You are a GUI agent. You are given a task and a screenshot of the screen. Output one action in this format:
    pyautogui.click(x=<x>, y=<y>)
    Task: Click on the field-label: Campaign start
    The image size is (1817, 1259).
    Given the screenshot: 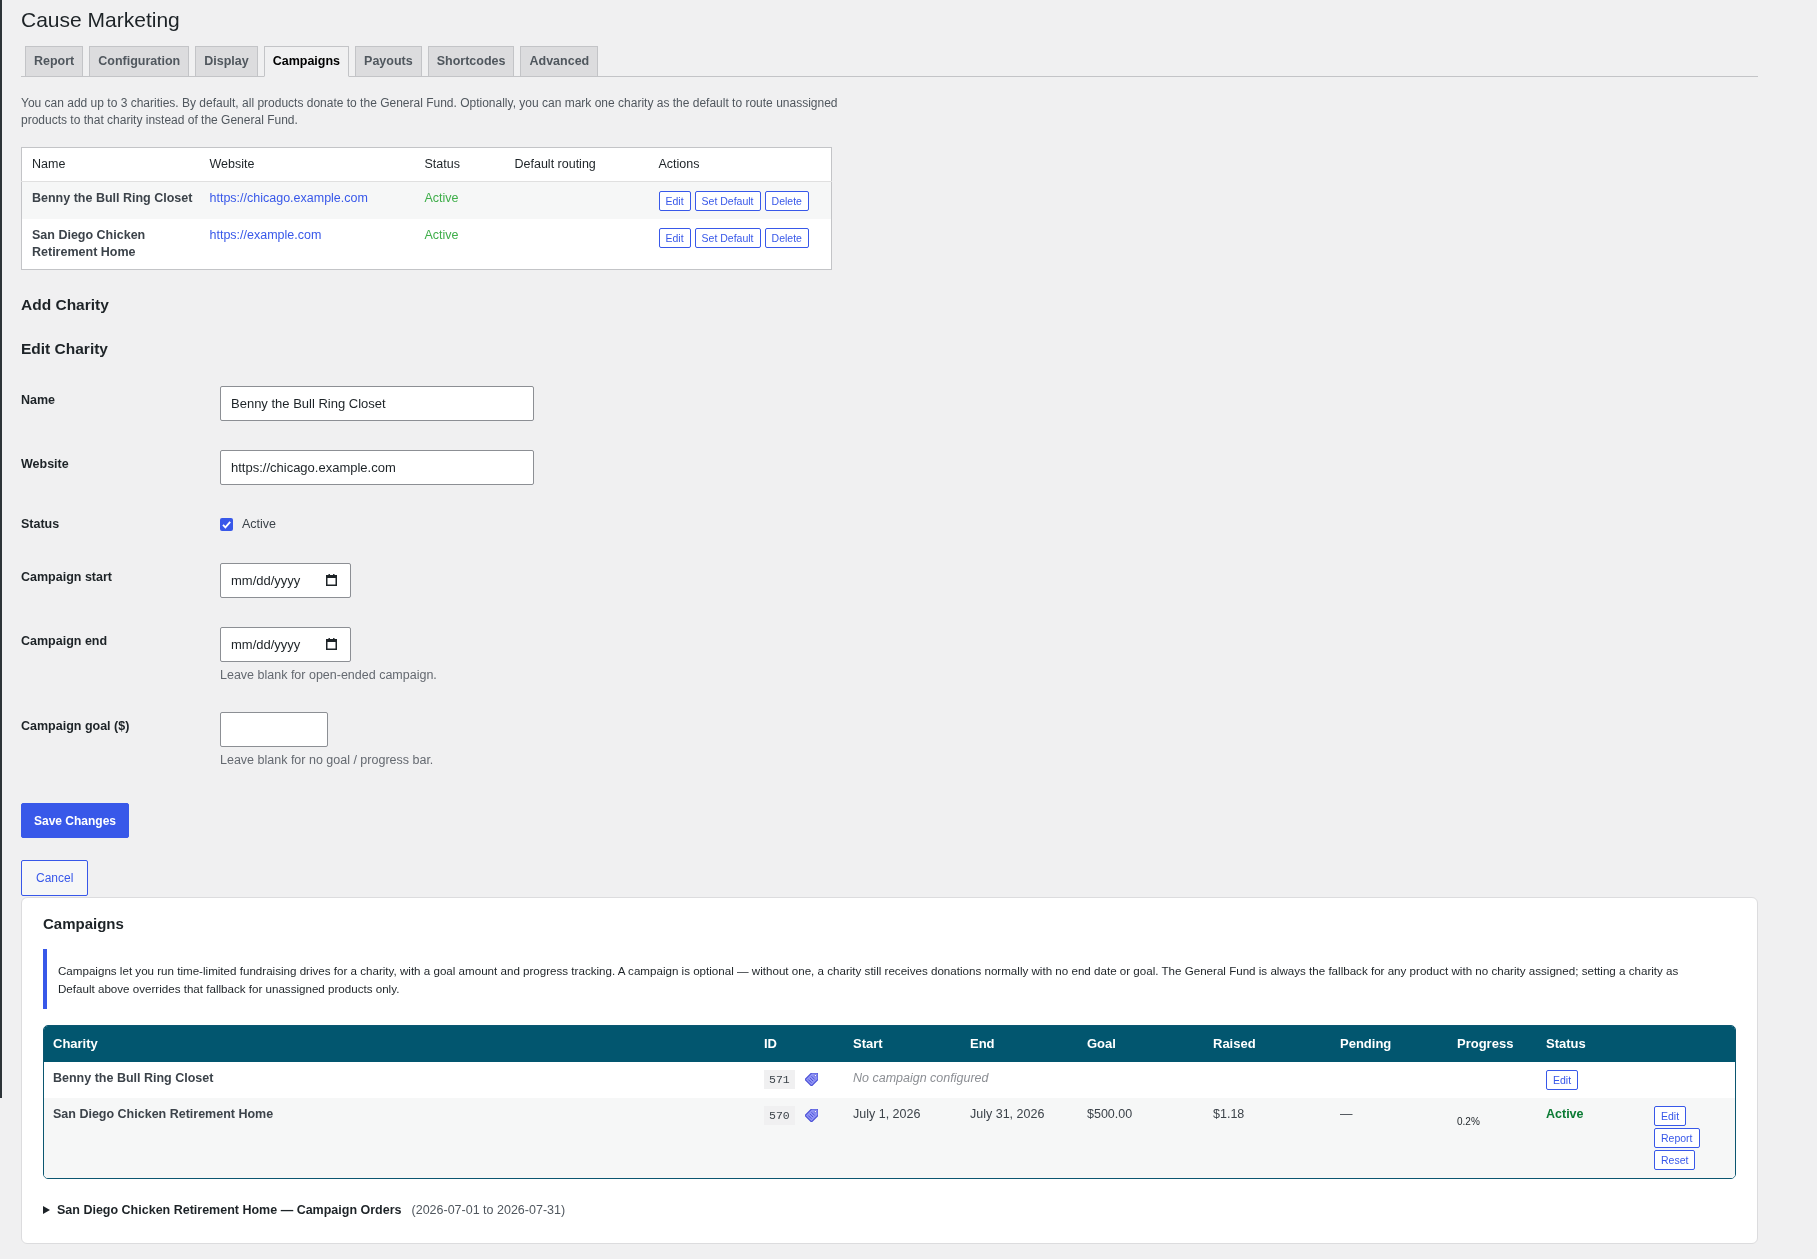 What is the action you would take?
    pyautogui.click(x=67, y=577)
    